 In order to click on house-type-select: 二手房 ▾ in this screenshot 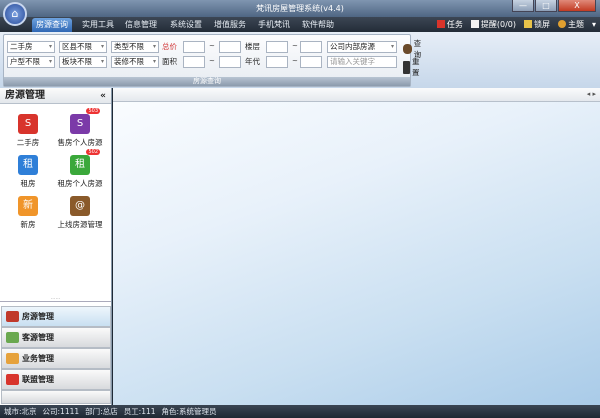, I will do `click(31, 47)`.